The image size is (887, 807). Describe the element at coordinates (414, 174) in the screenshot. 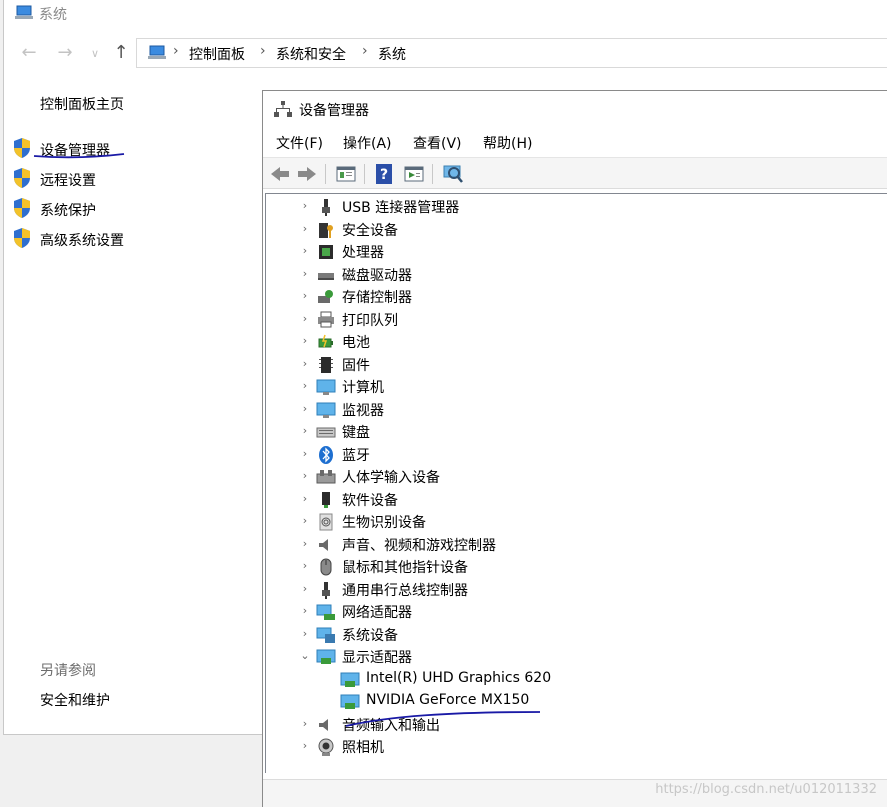

I see `run-icon` at that location.